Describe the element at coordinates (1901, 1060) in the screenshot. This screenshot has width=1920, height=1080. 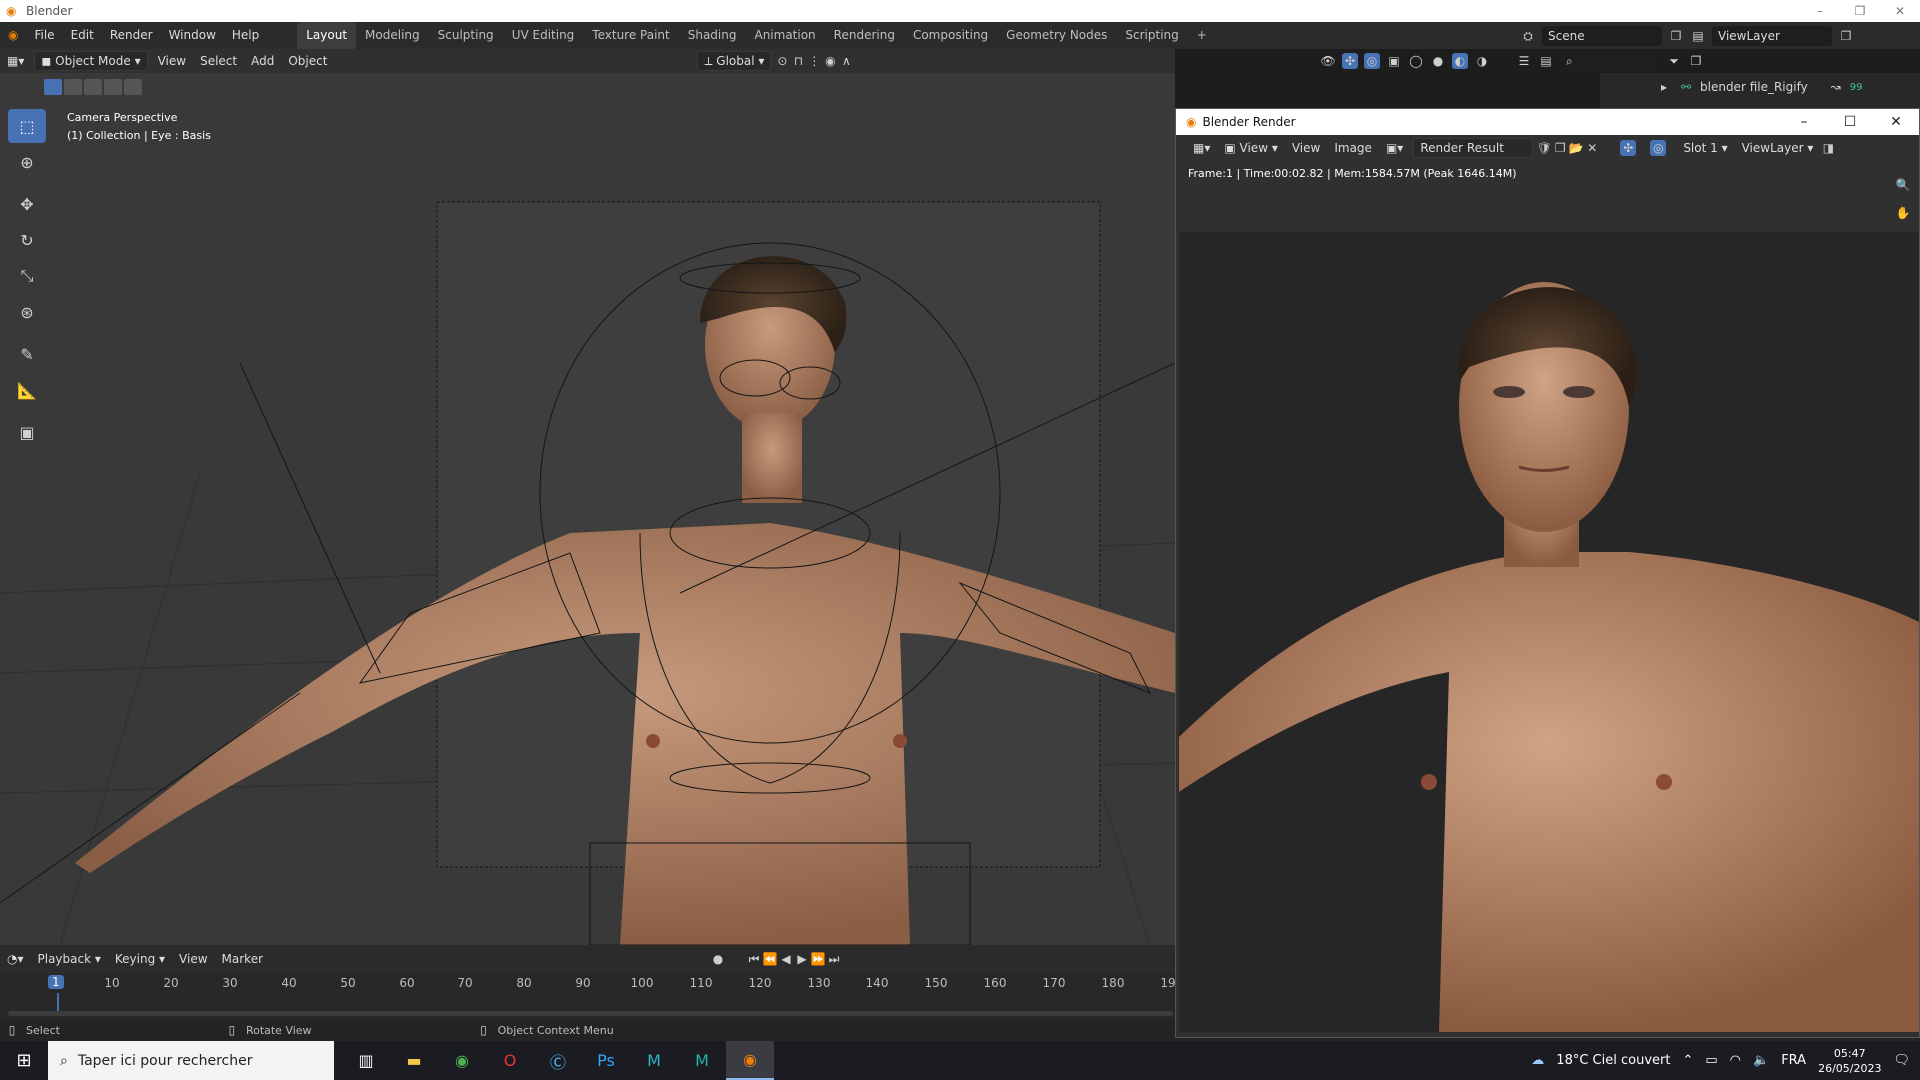
I see `notifications-icon: 🗨` at that location.